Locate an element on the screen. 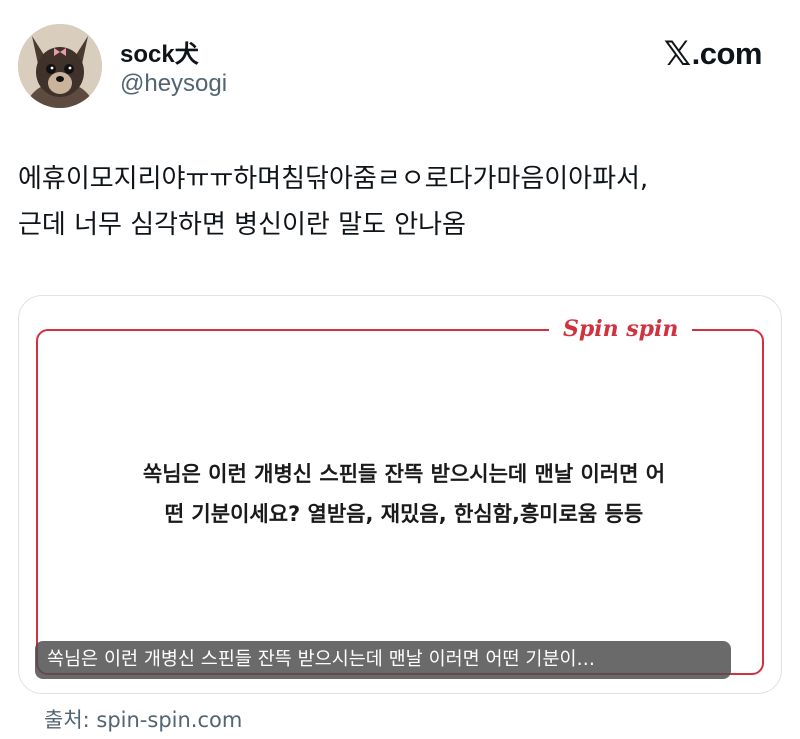  author-name: sock犬 is located at coordinates (159, 51).